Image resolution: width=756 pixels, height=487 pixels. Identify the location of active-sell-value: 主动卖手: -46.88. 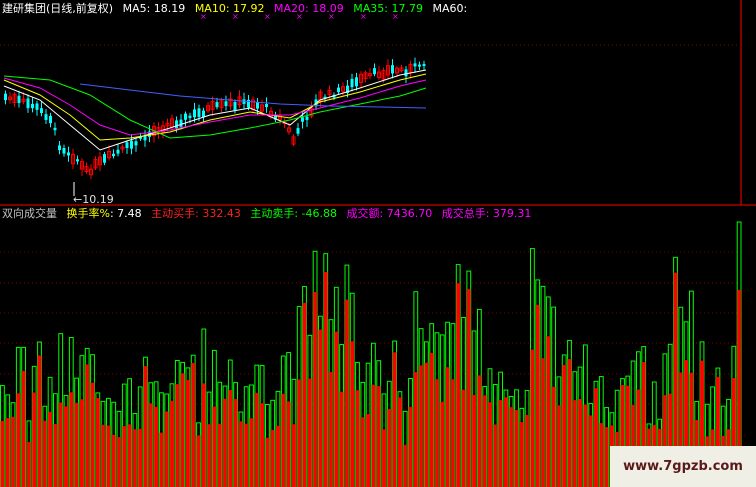
(294, 213).